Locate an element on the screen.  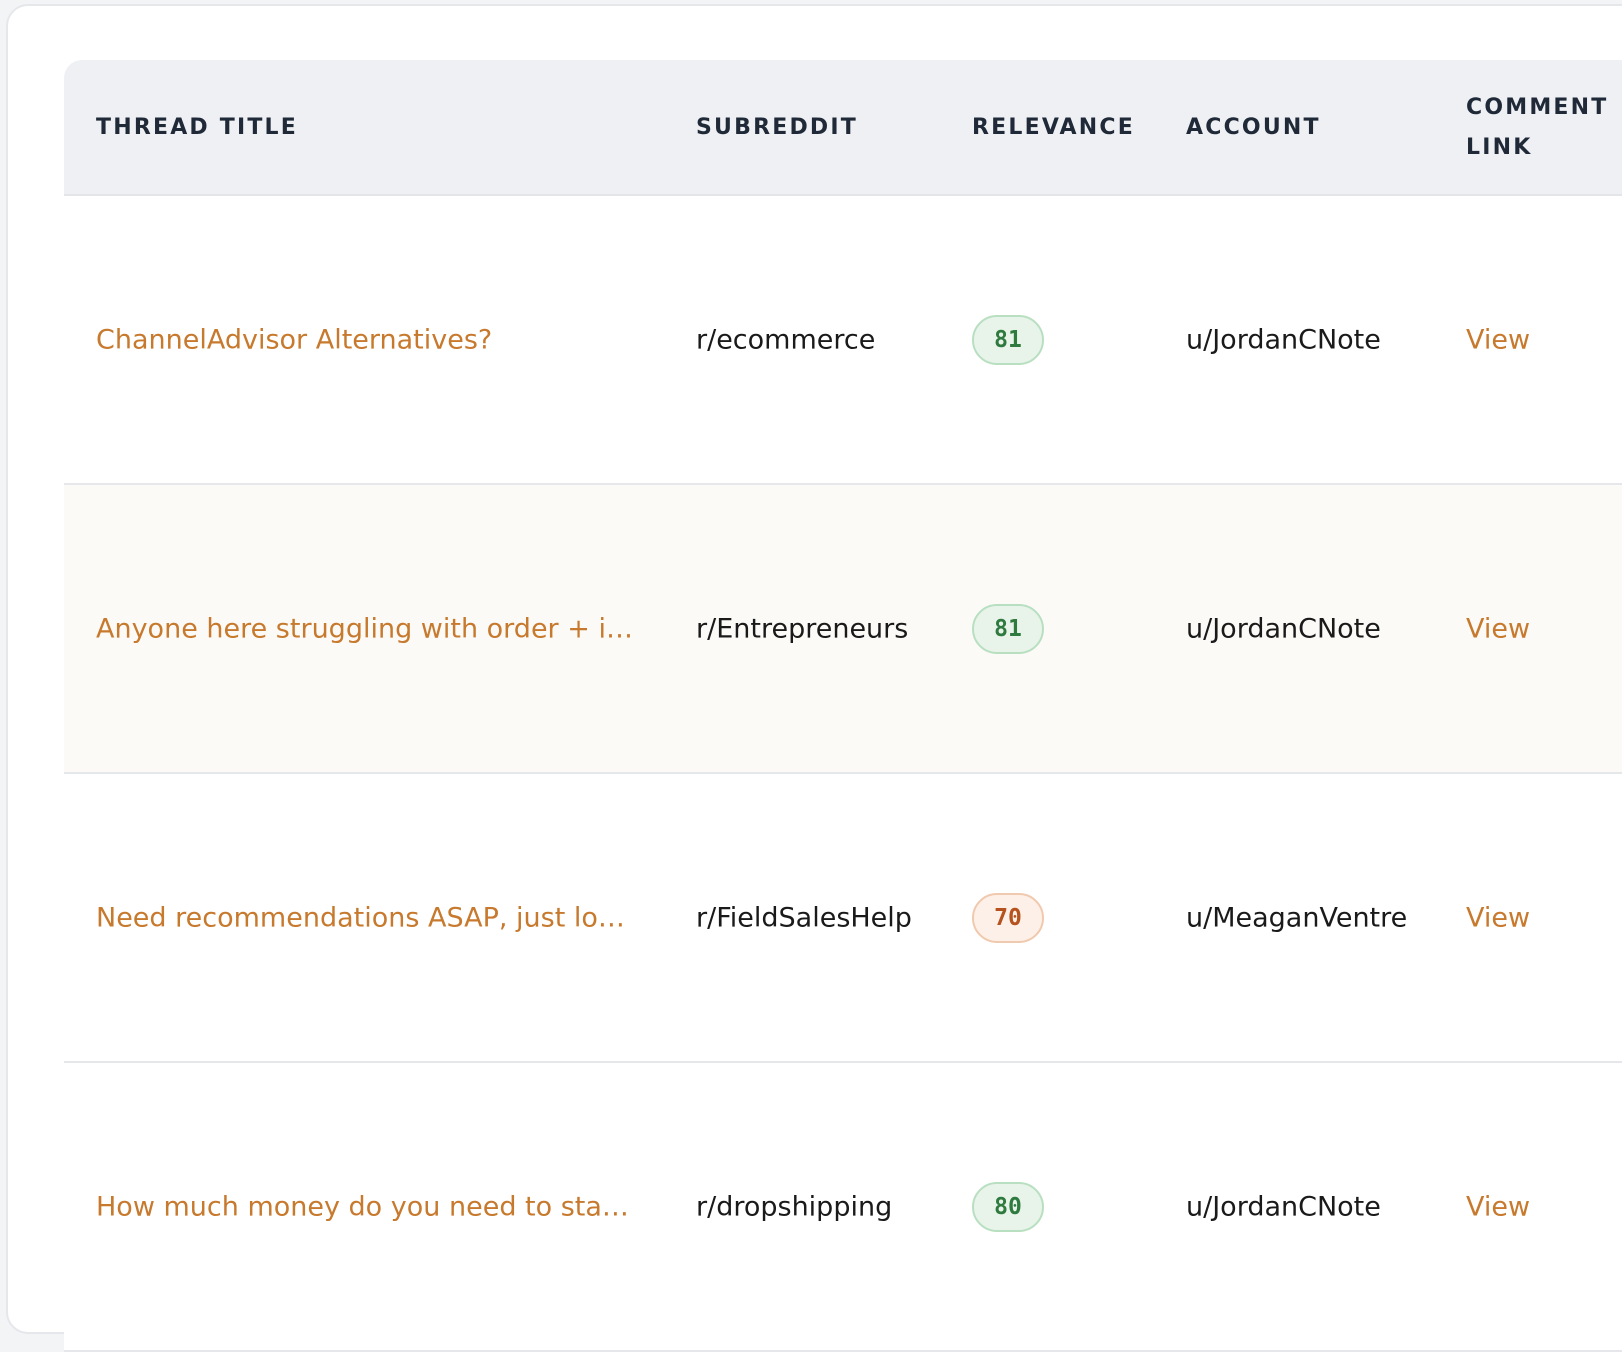
subreddit-cell: r/ecommerce is located at coordinates (786, 339).